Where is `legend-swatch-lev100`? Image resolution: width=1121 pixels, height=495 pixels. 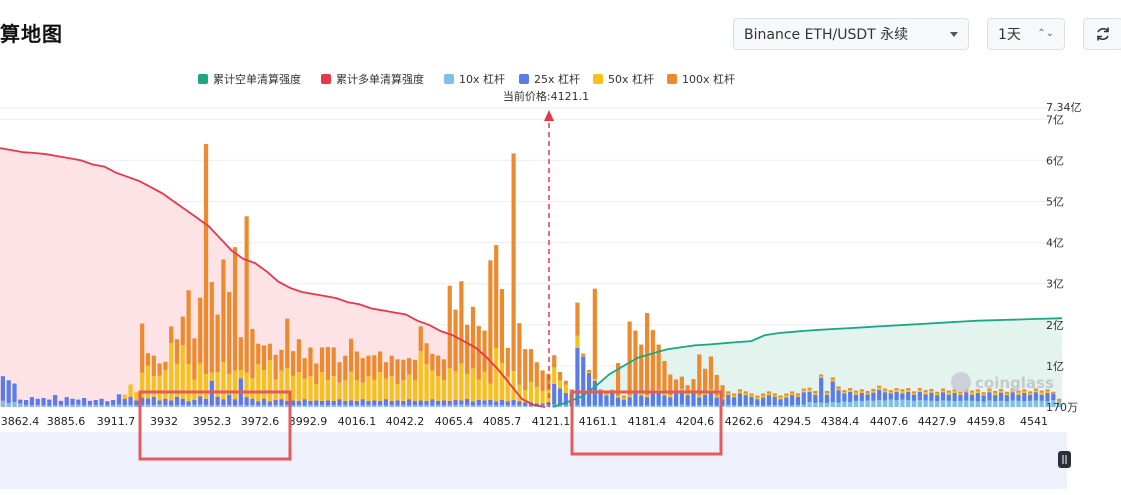
legend-swatch-lev100 is located at coordinates (672, 79).